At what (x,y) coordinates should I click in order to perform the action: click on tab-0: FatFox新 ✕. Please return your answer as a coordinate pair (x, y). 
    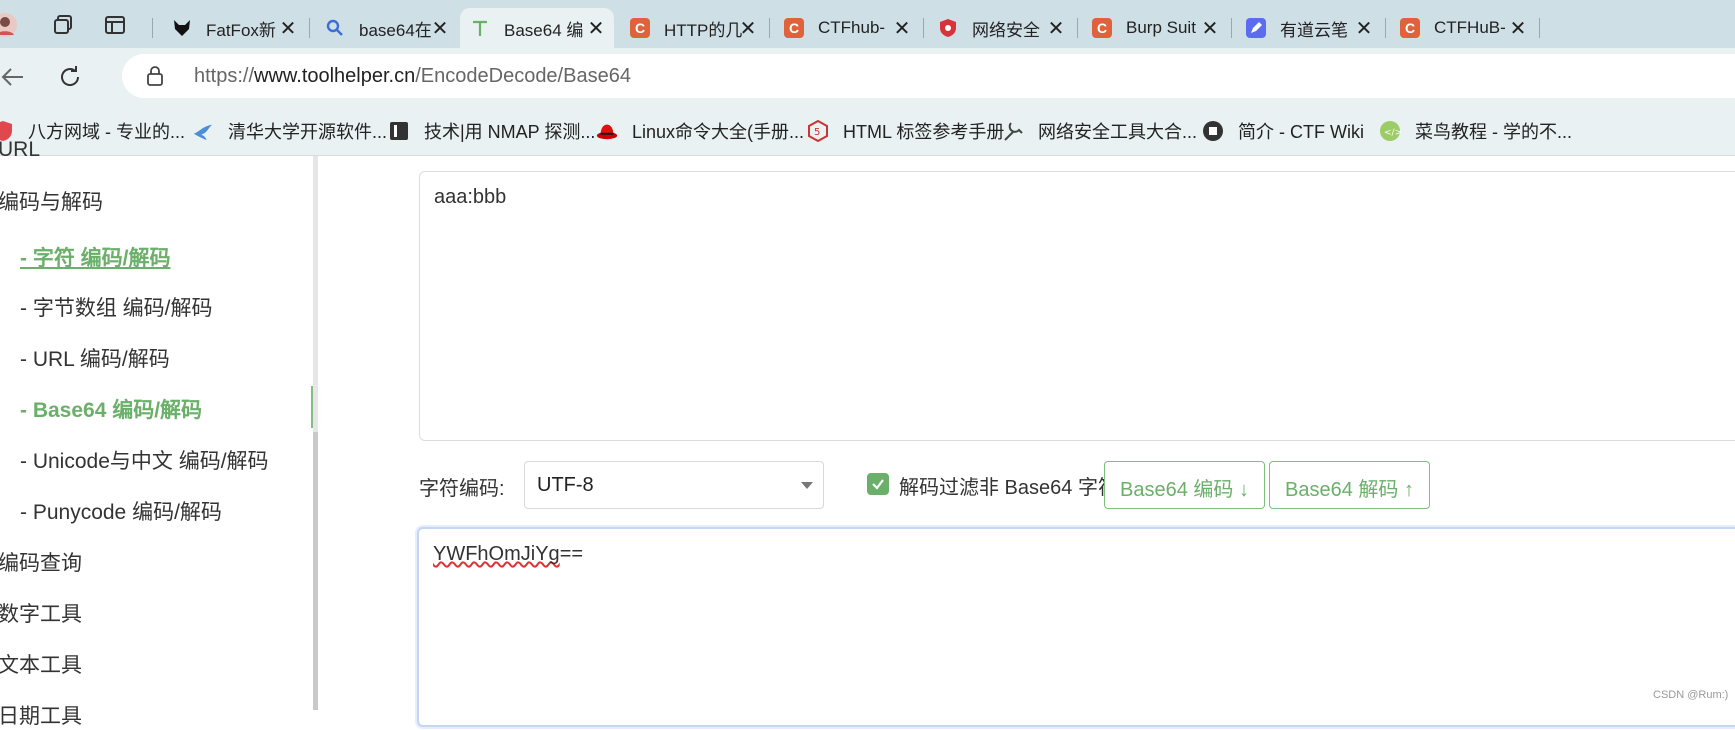
    Looking at the image, I should click on (234, 28).